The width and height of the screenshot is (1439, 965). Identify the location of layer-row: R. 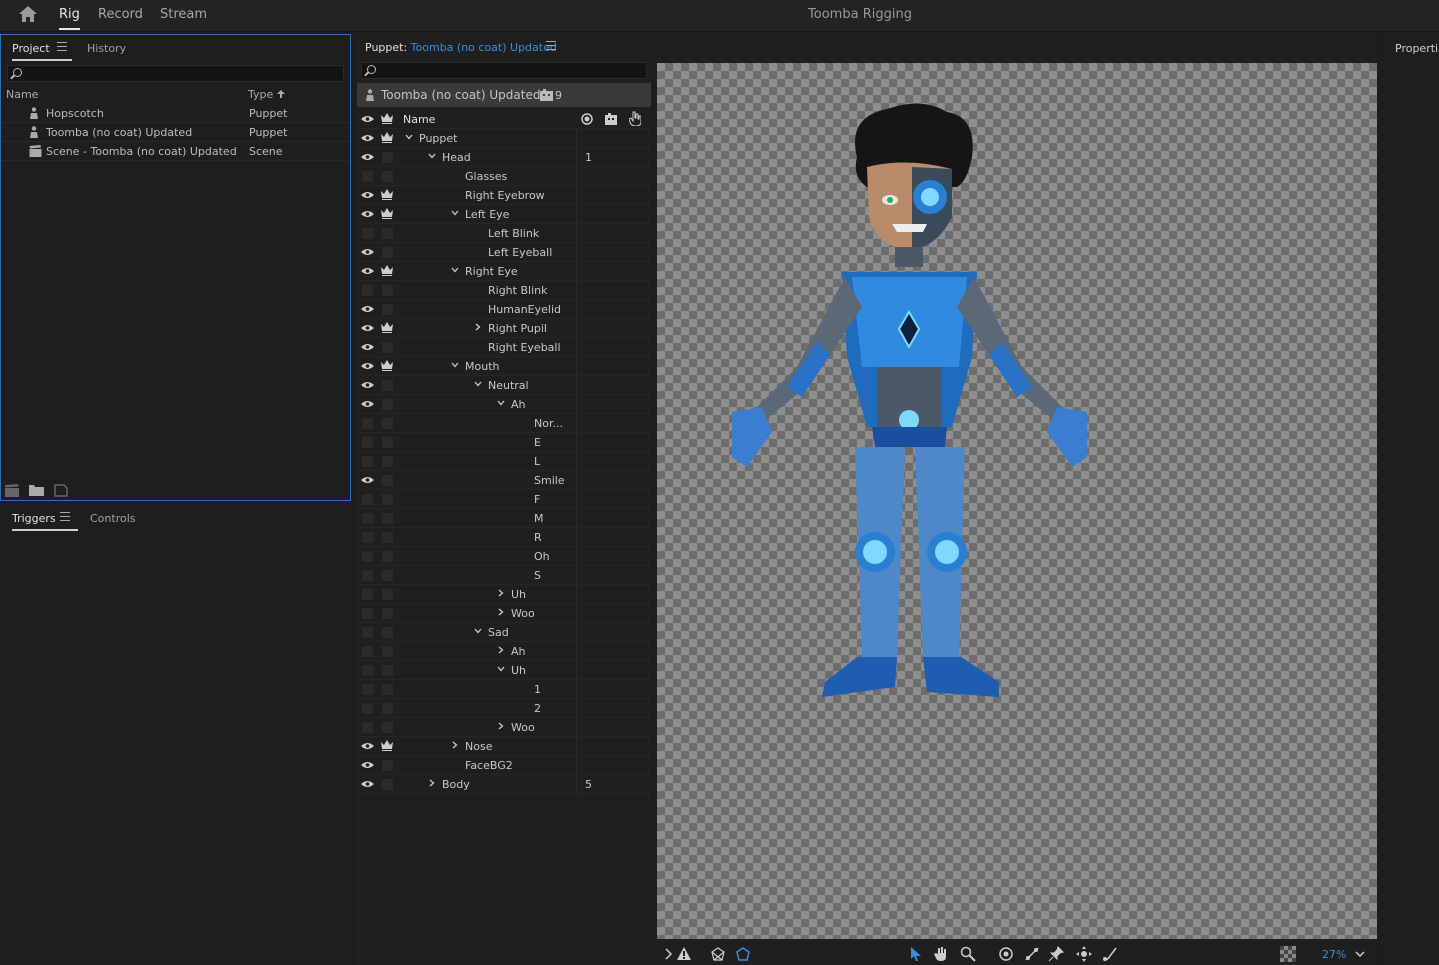
(504, 537).